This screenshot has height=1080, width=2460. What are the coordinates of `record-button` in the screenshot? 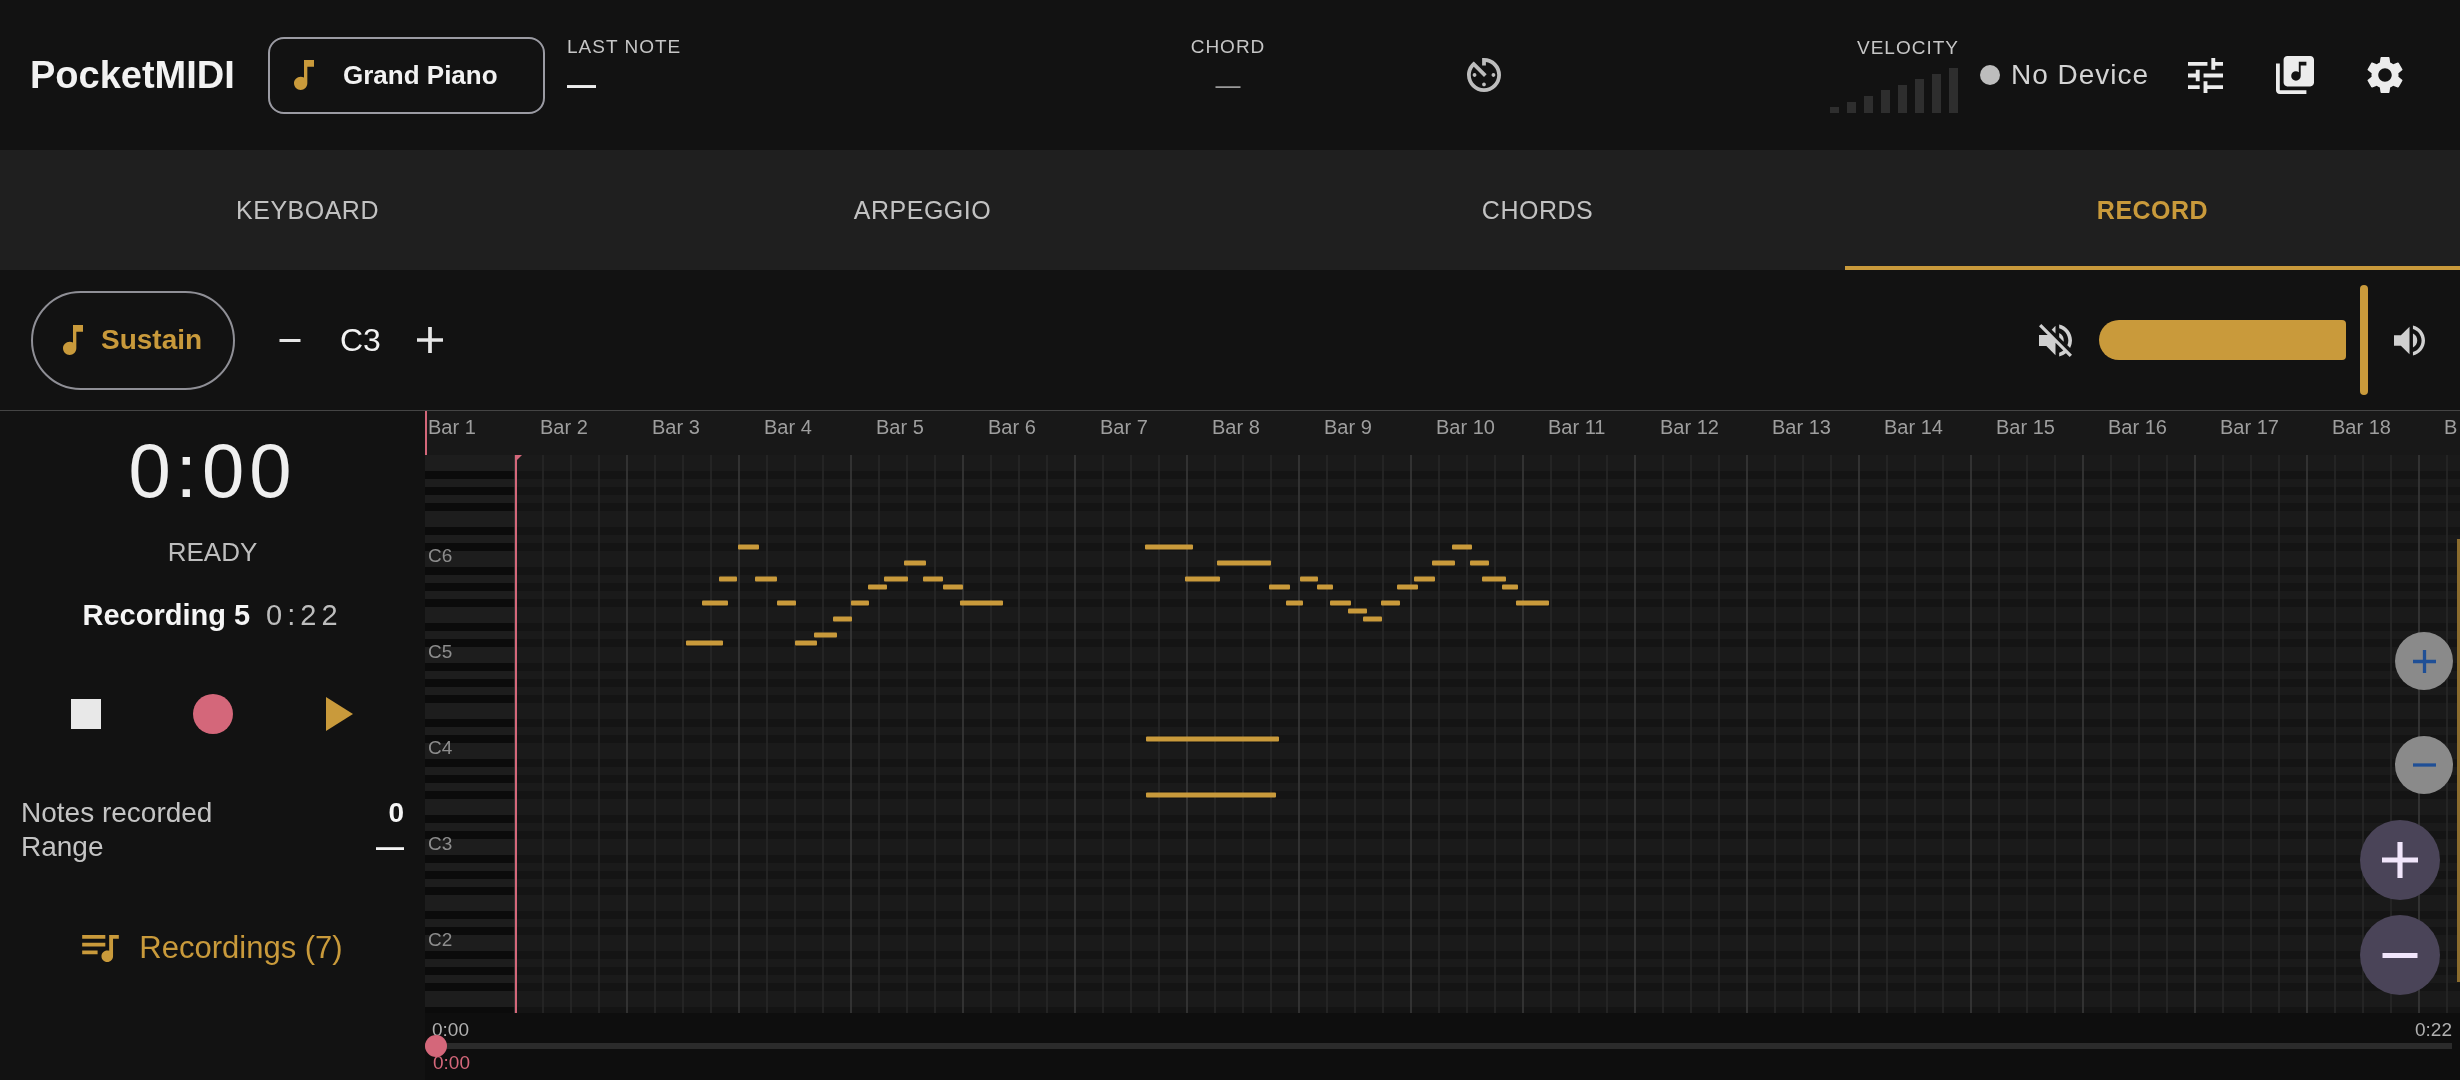 It's located at (212, 714).